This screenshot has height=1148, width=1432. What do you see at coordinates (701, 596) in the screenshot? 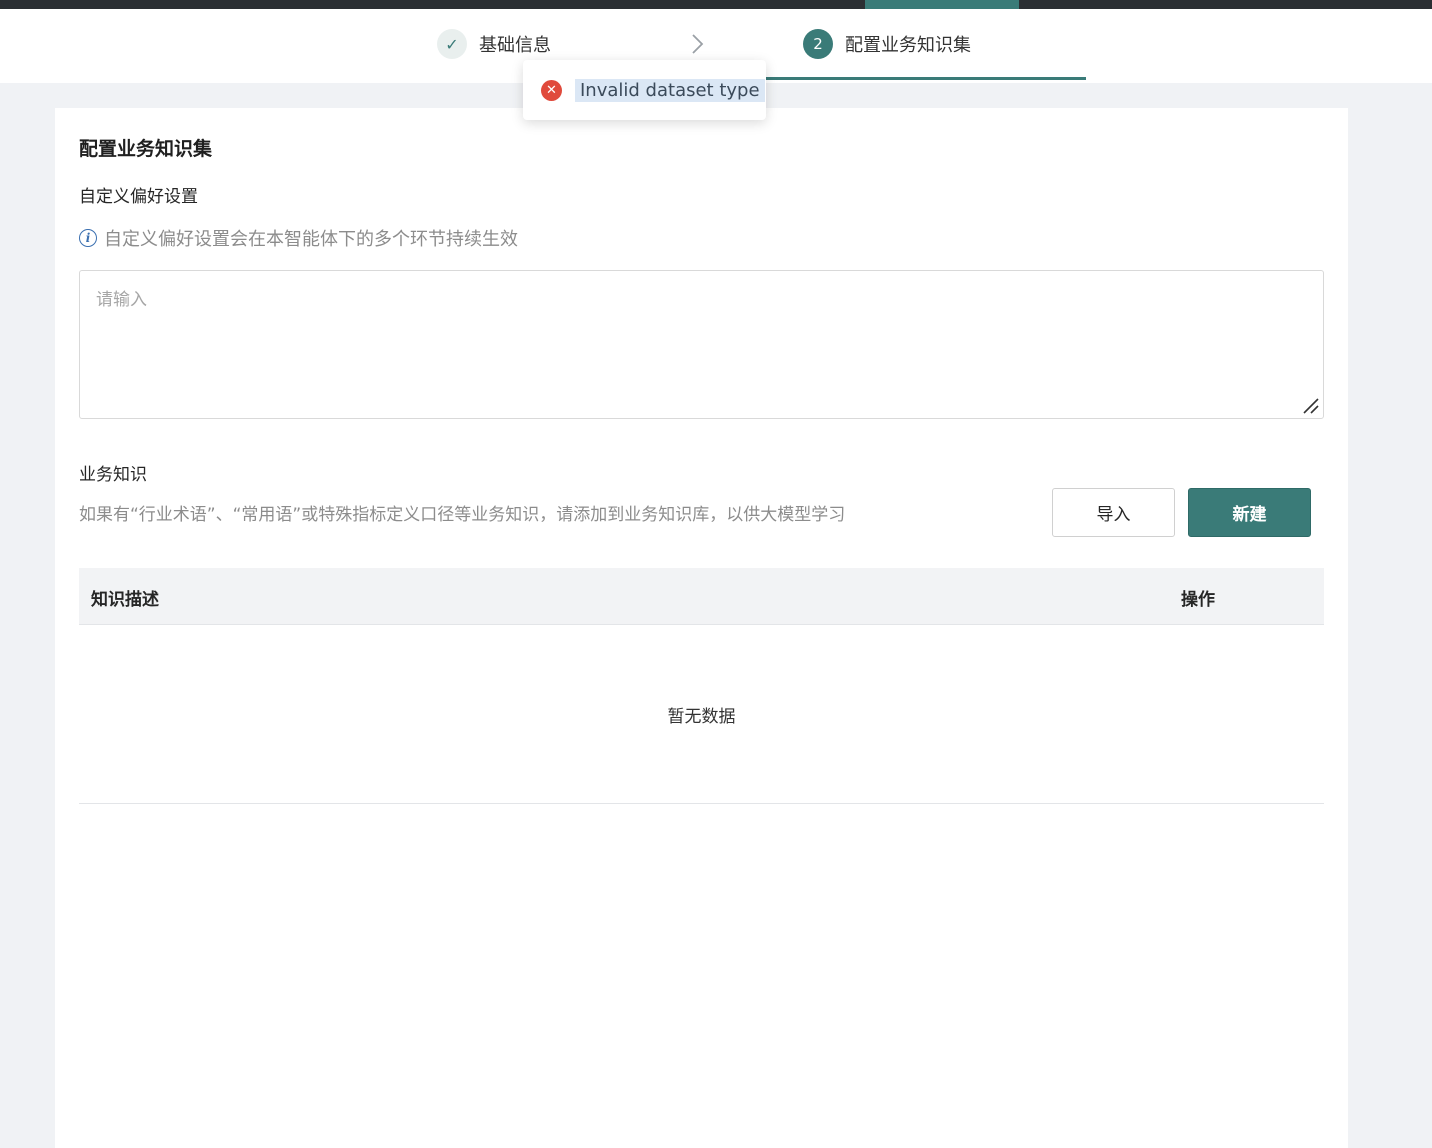
I see `table-header: 知识描述 操作` at bounding box center [701, 596].